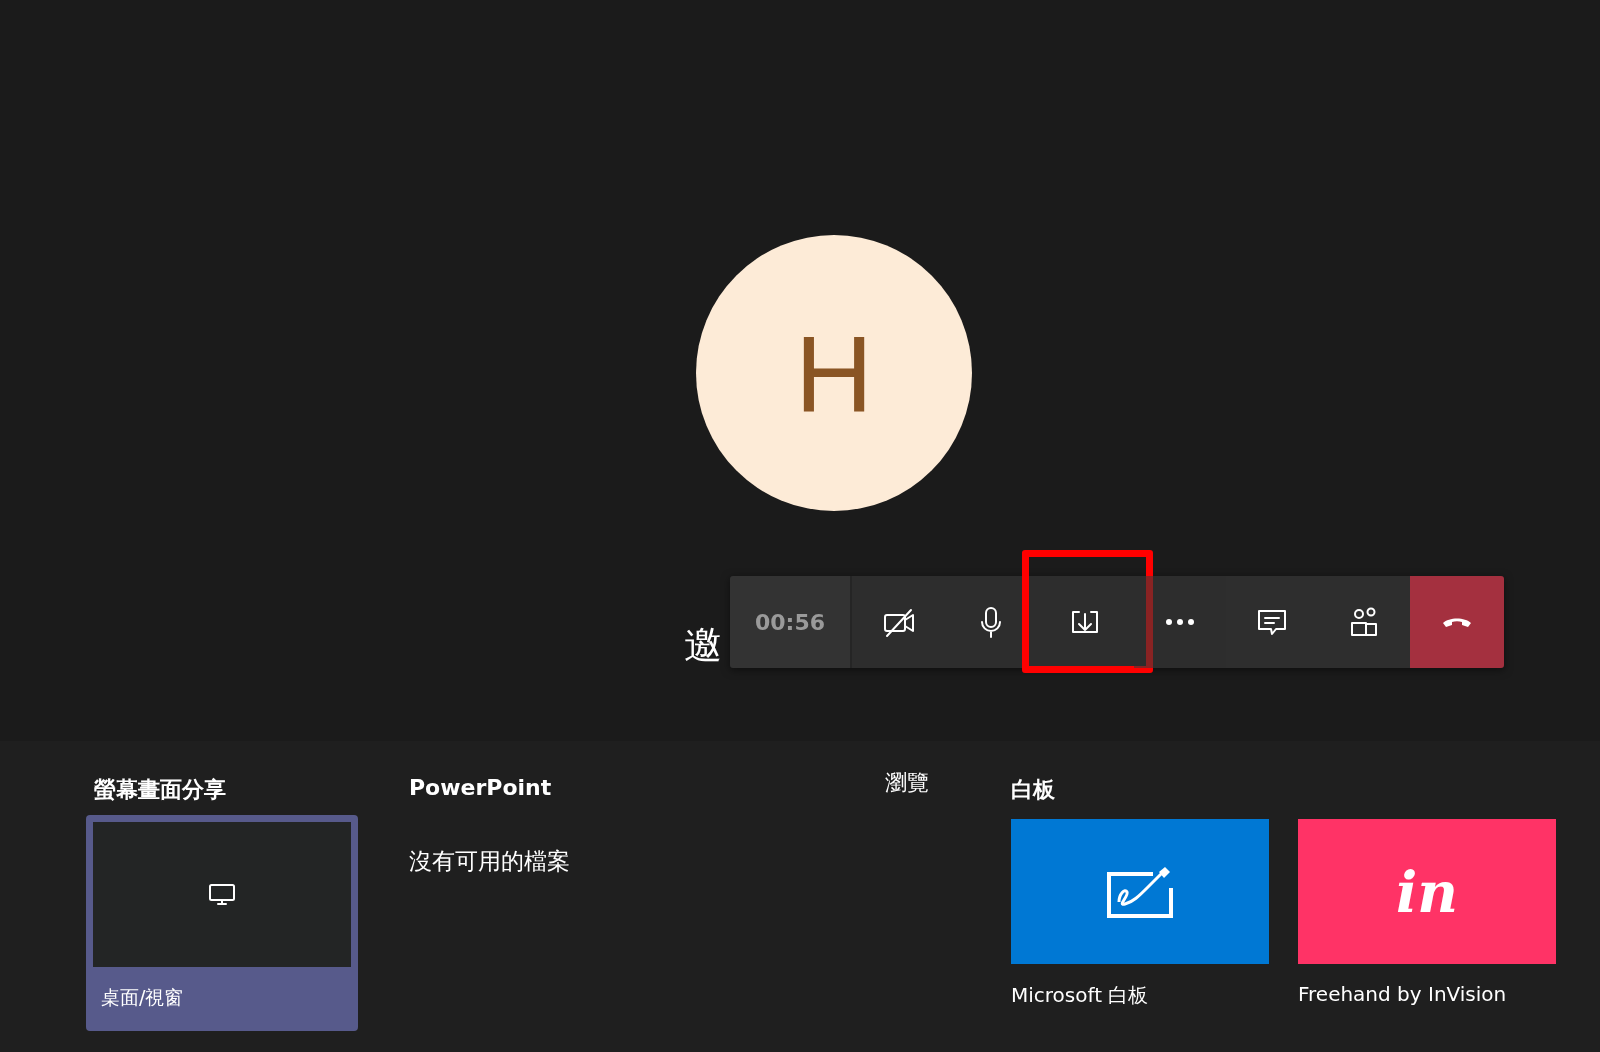 Image resolution: width=1600 pixels, height=1052 pixels. What do you see at coordinates (1364, 622) in the screenshot?
I see `participants-button` at bounding box center [1364, 622].